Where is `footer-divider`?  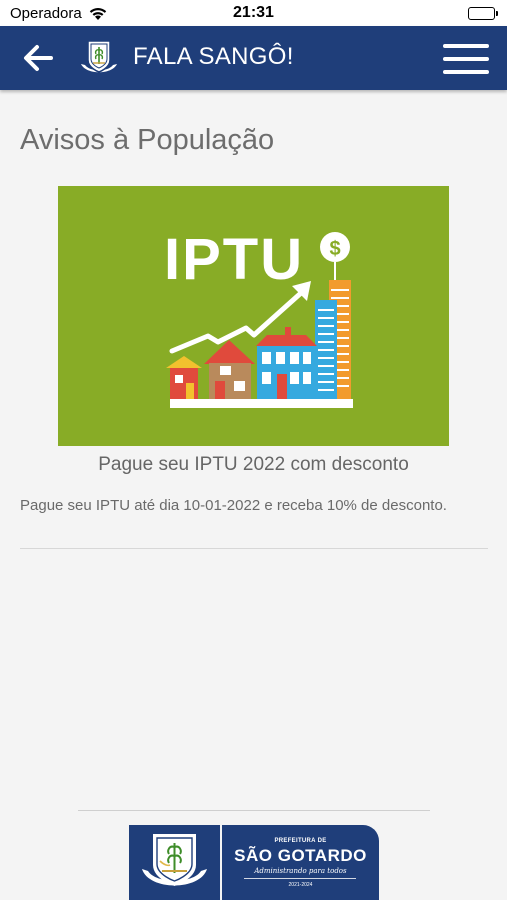 footer-divider is located at coordinates (254, 810).